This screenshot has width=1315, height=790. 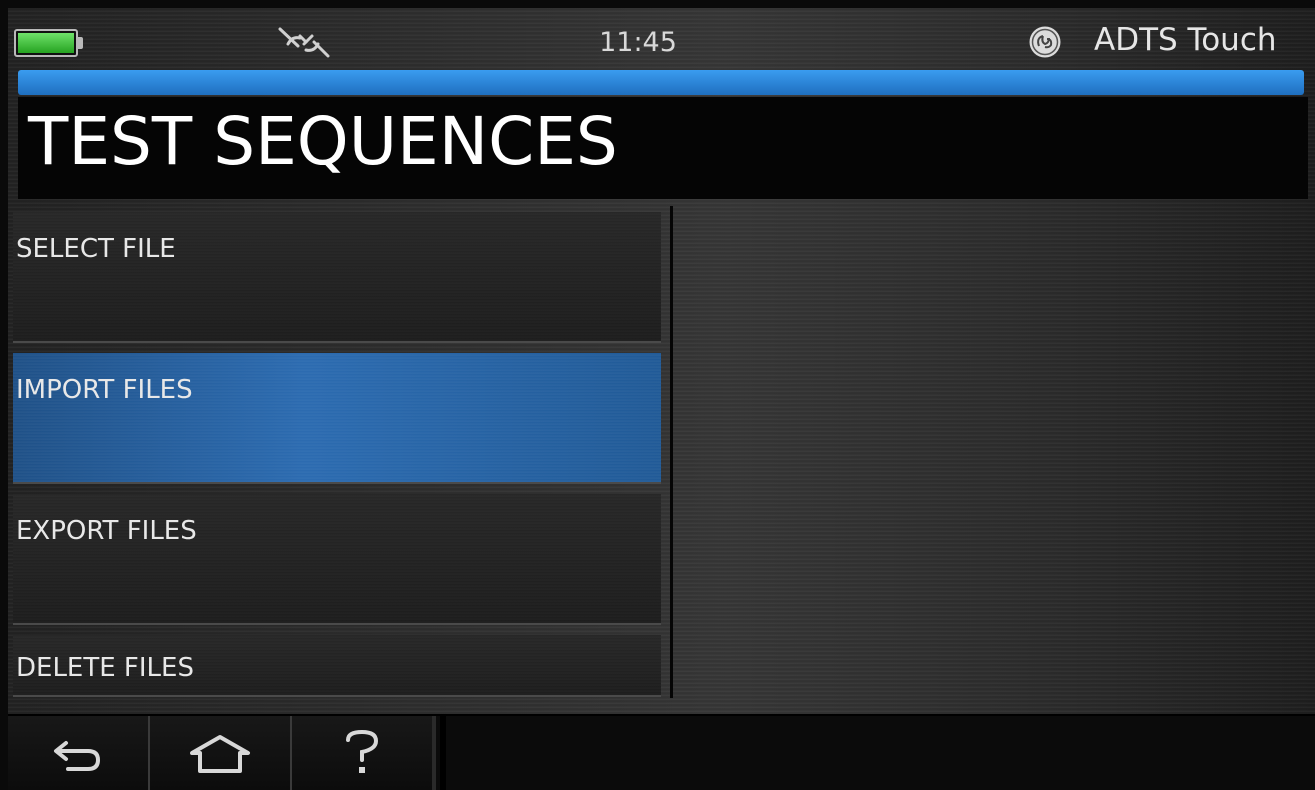 What do you see at coordinates (323, 141) in the screenshot?
I see `page-title: TEST SEQUENCES` at bounding box center [323, 141].